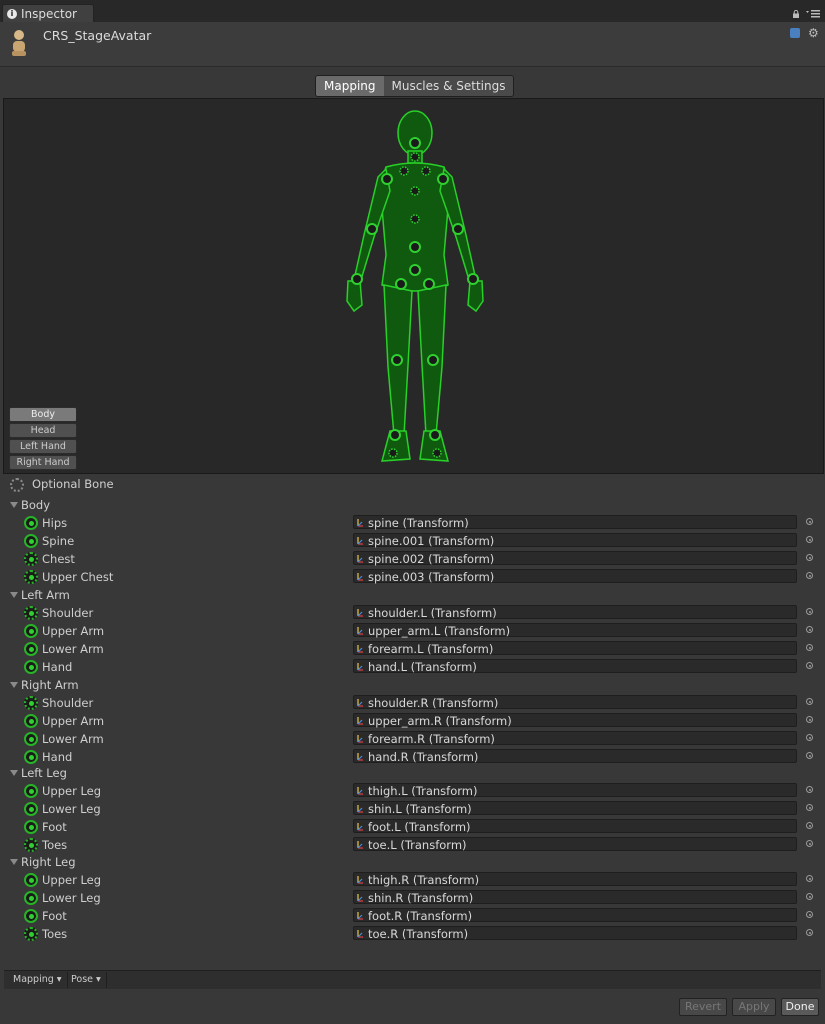 This screenshot has width=825, height=1024. I want to click on bone-transform-field: shin.L (Transform), so click(575, 808).